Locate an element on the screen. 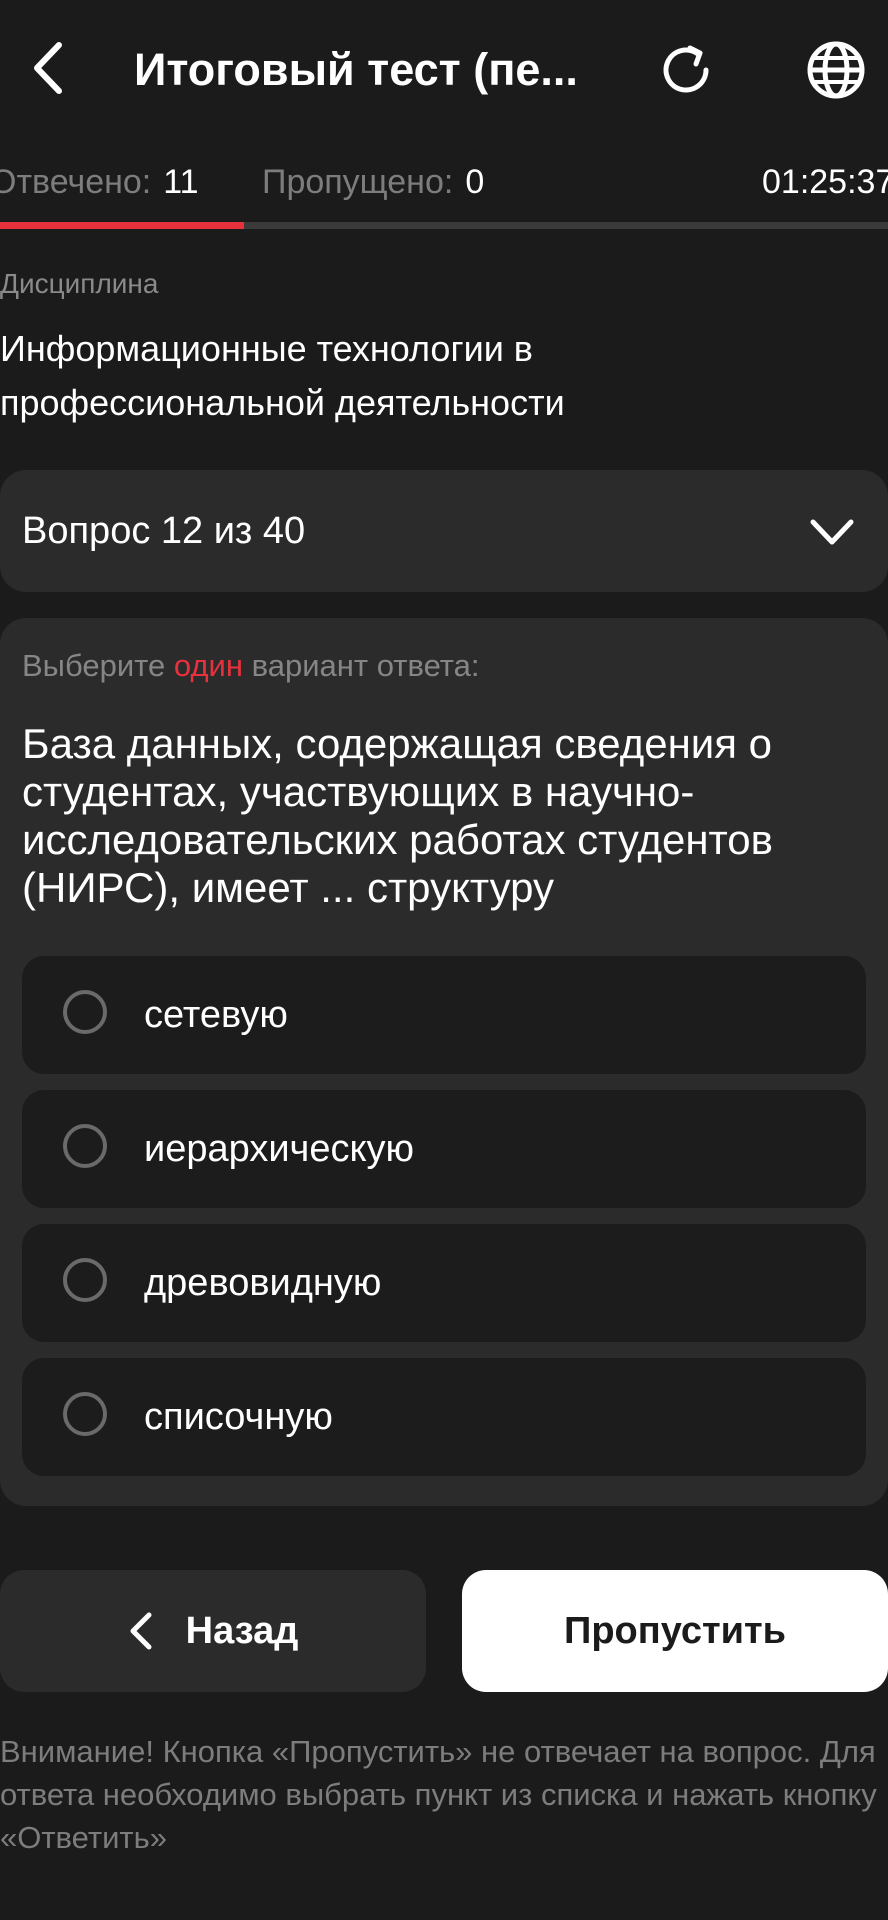  progress-bar-fill is located at coordinates (122, 225).